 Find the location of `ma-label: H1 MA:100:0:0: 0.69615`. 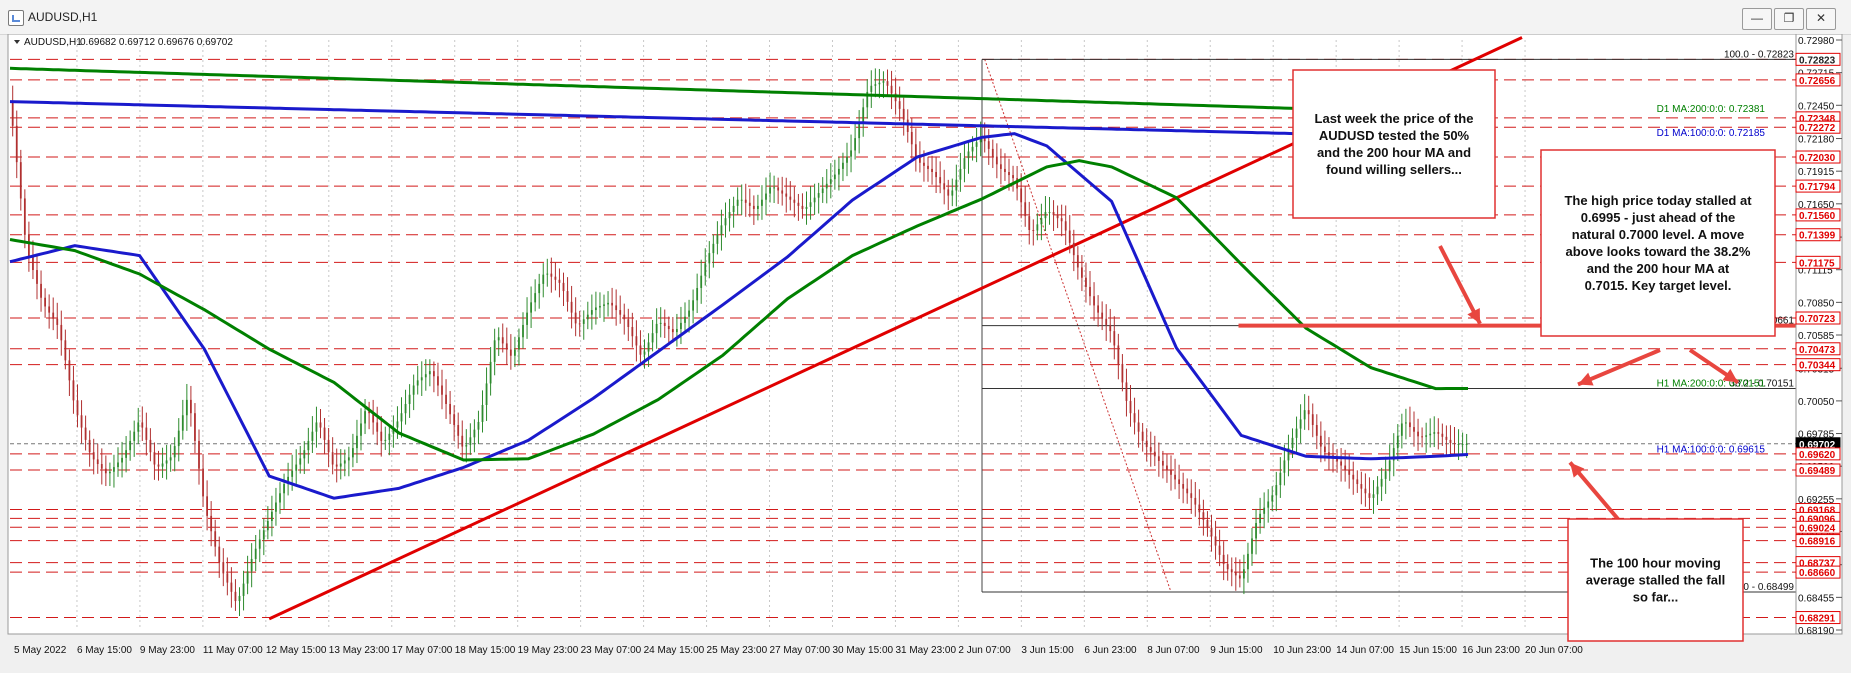

ma-label: H1 MA:100:0:0: 0.69615 is located at coordinates (1711, 449).